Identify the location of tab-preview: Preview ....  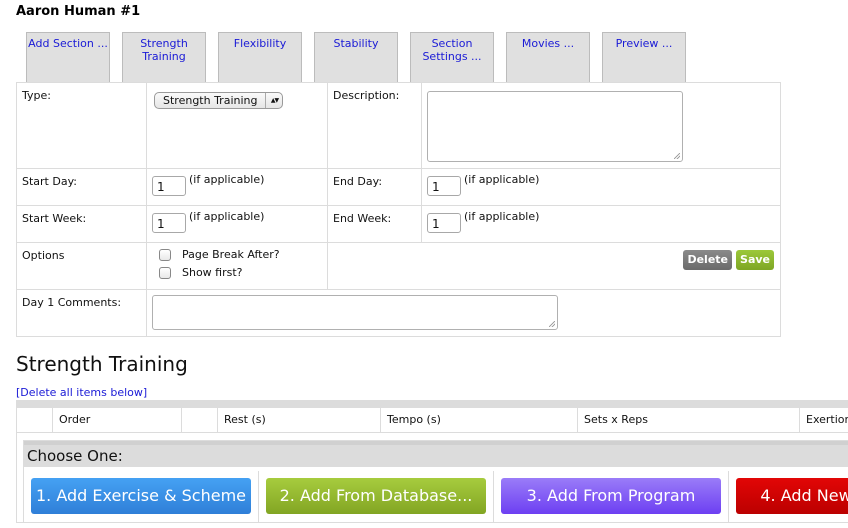
(644, 57).